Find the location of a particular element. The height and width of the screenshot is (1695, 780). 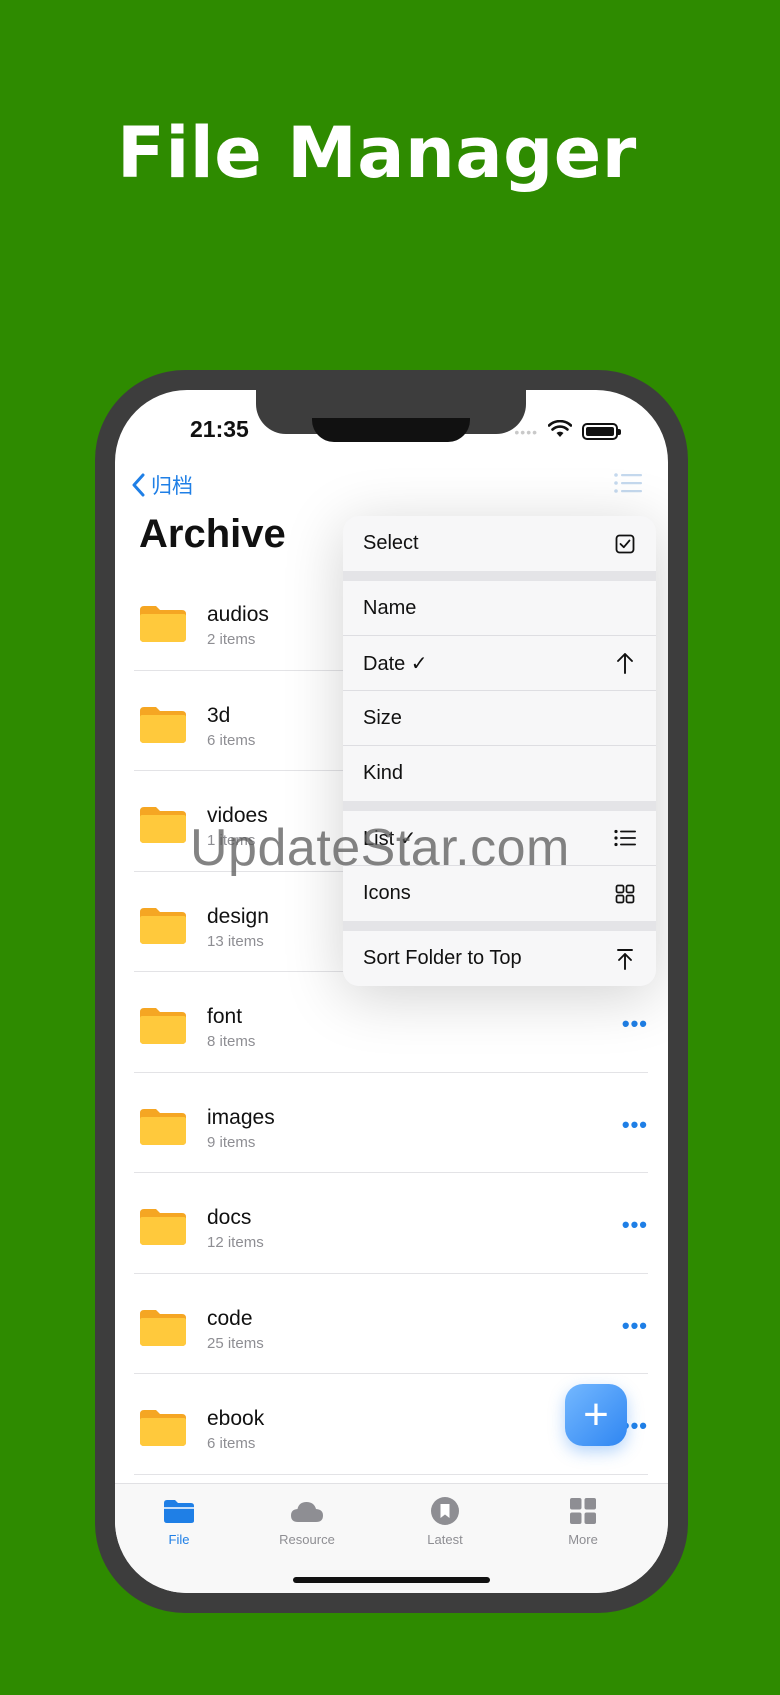

chevron-left-icon is located at coordinates (138, 485).